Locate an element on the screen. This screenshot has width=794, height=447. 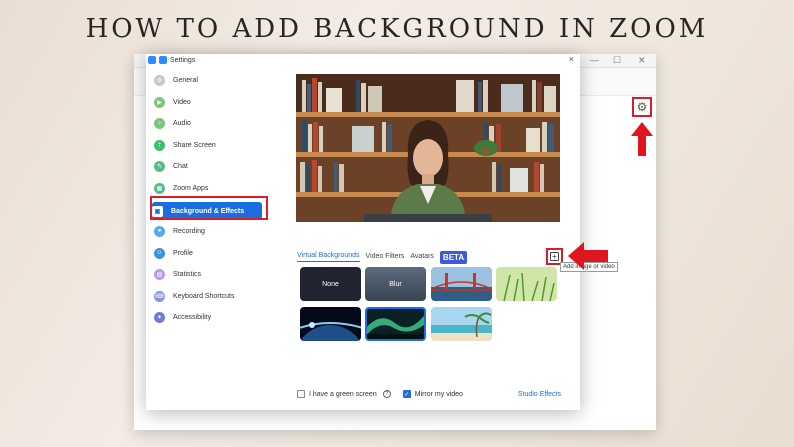
settings-title: Settings is located at coordinates (183, 60).